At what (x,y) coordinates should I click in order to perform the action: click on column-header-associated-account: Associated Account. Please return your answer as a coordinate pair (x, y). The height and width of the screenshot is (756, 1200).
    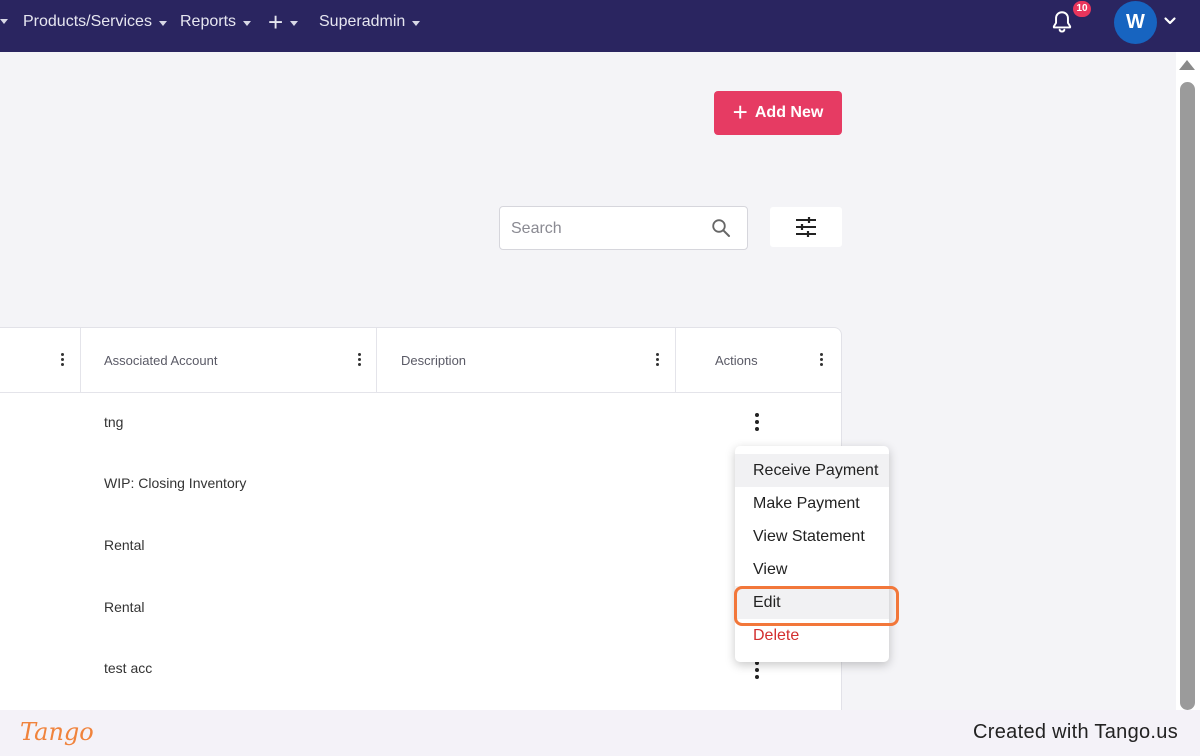
    Looking at the image, I should click on (229, 360).